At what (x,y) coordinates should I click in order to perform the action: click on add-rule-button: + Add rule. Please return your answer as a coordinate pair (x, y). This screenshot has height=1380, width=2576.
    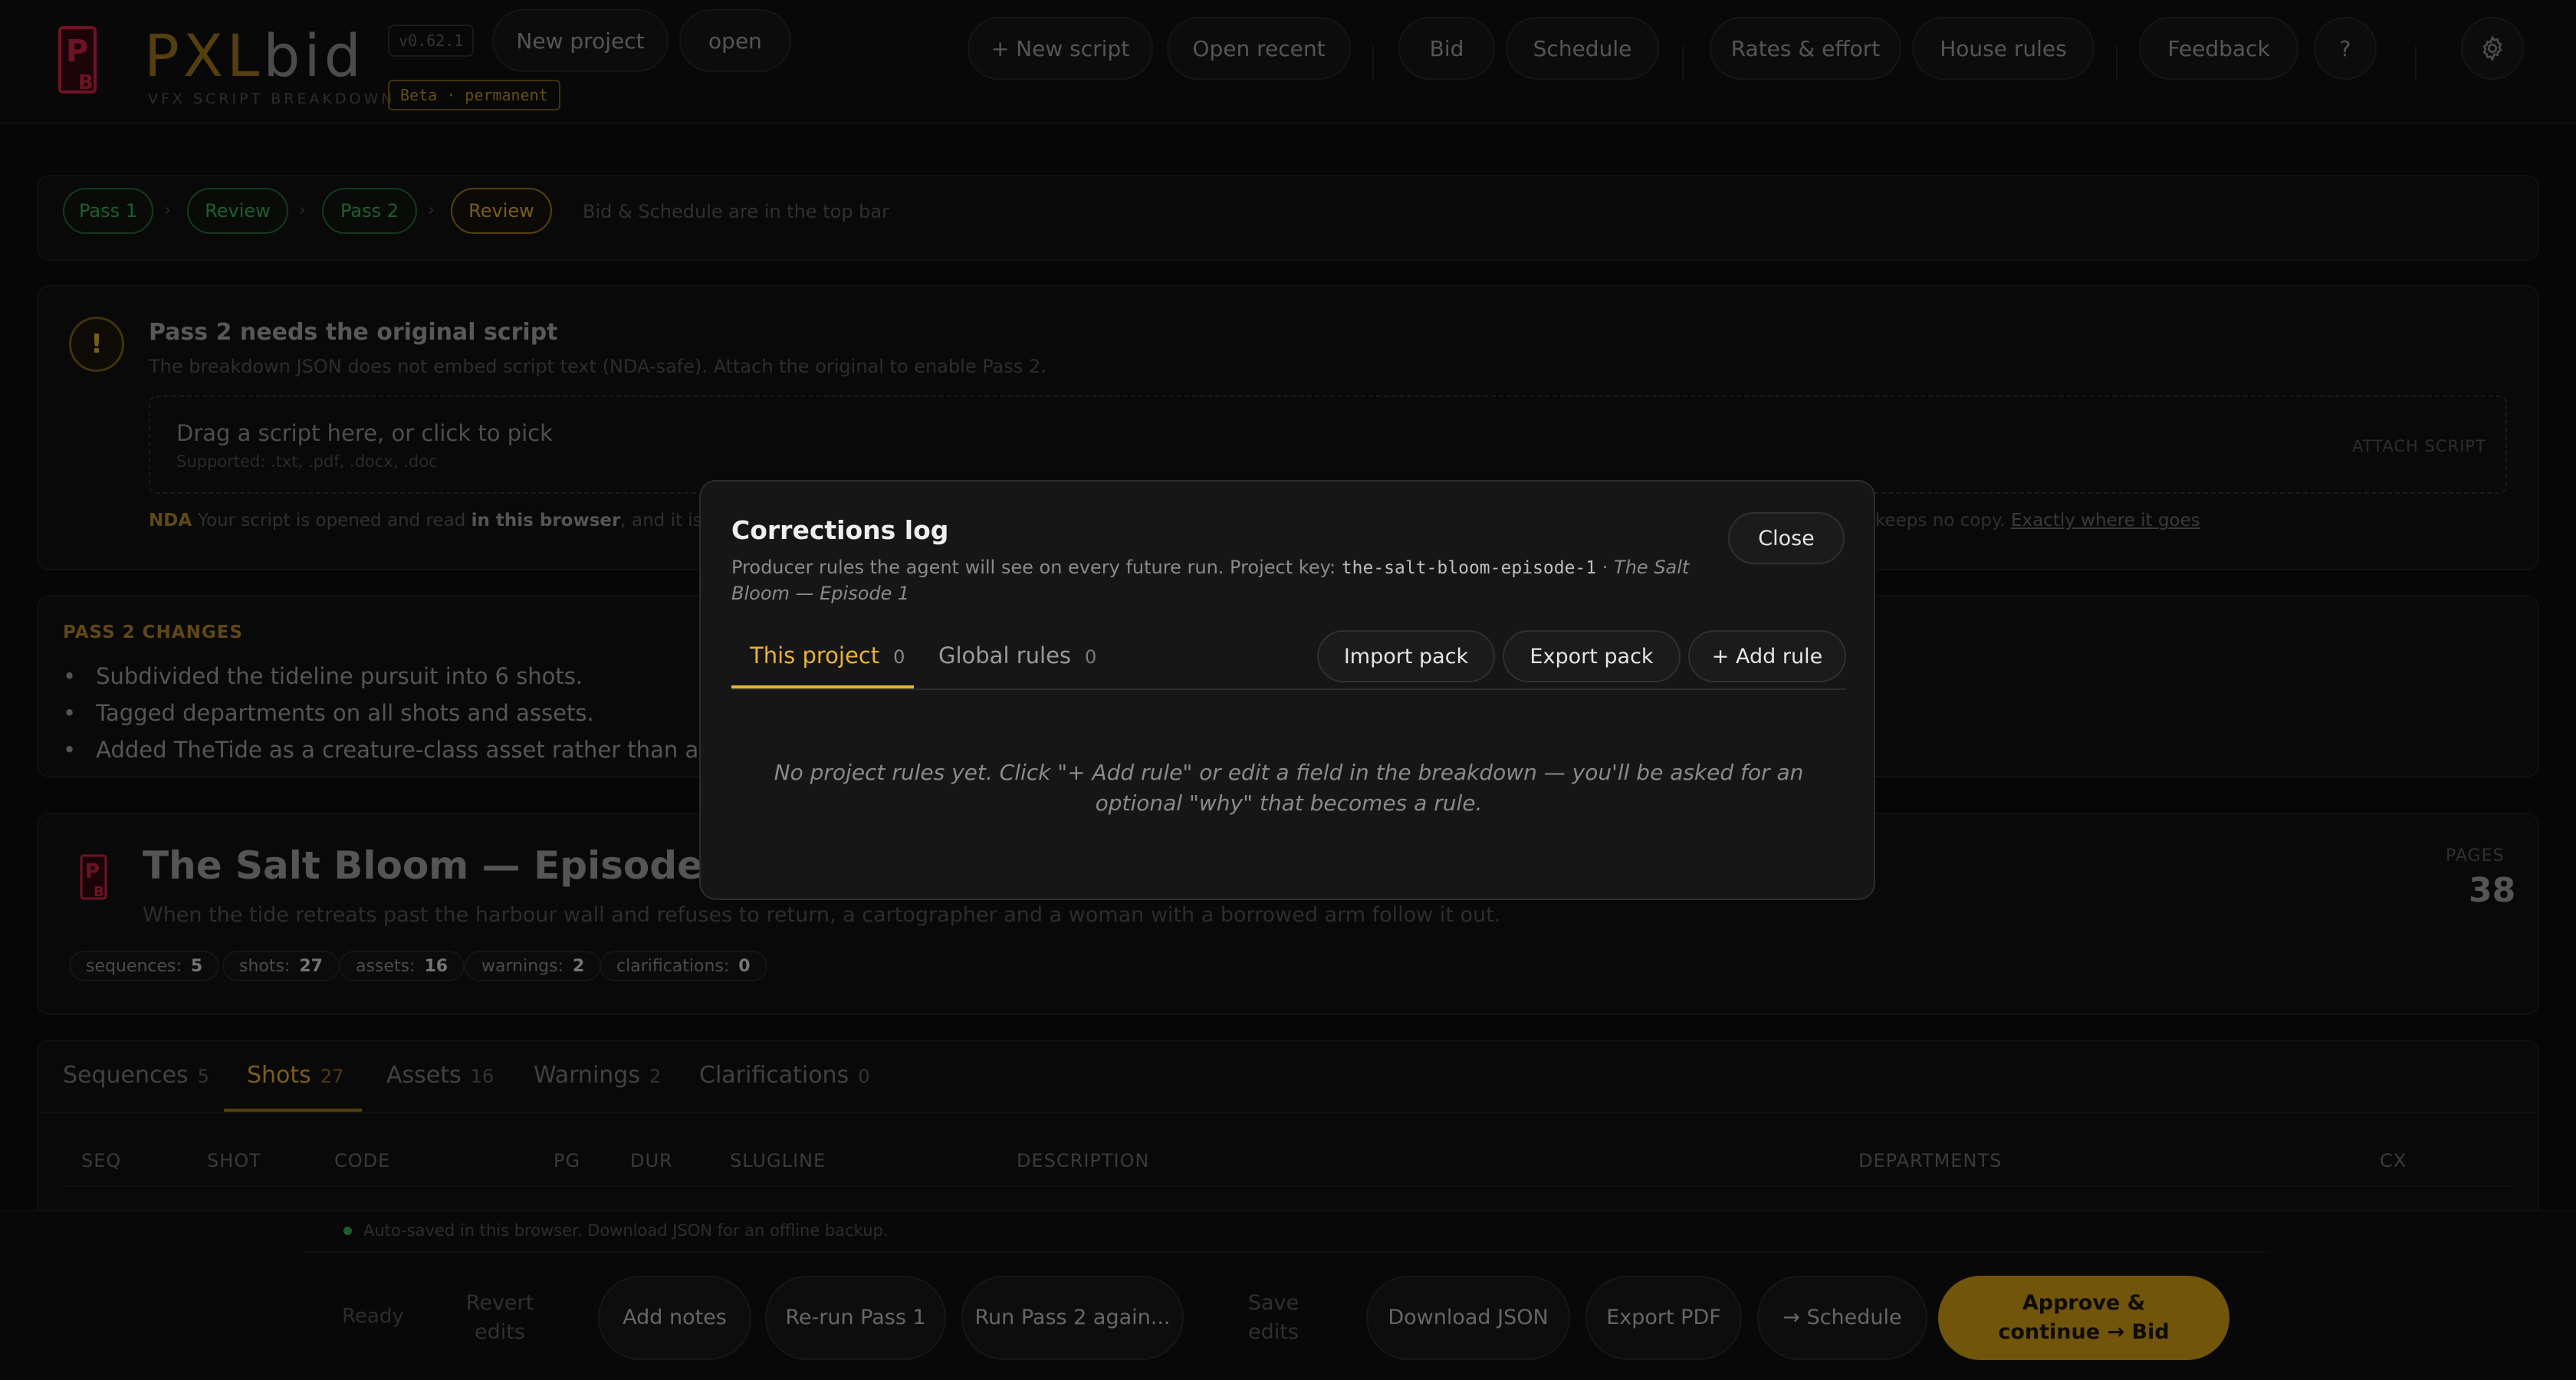
    Looking at the image, I should click on (1767, 656).